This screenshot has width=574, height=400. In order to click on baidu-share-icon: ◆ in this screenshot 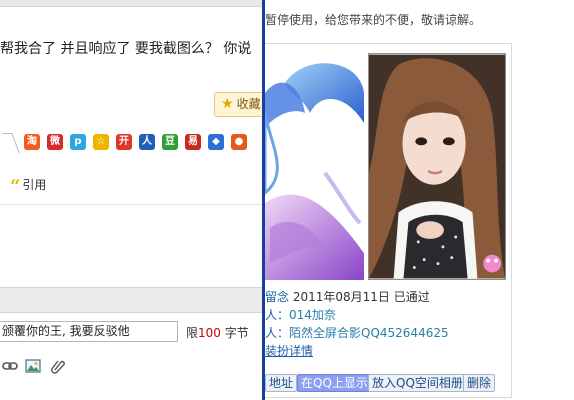, I will do `click(216, 142)`.